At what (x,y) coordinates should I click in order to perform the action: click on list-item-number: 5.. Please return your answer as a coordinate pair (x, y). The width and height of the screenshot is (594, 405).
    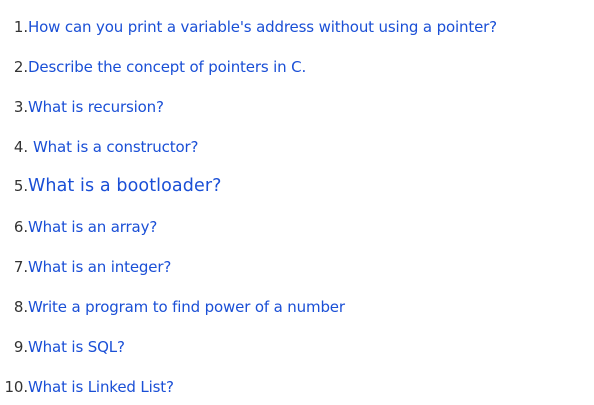
    Looking at the image, I should click on (20, 186).